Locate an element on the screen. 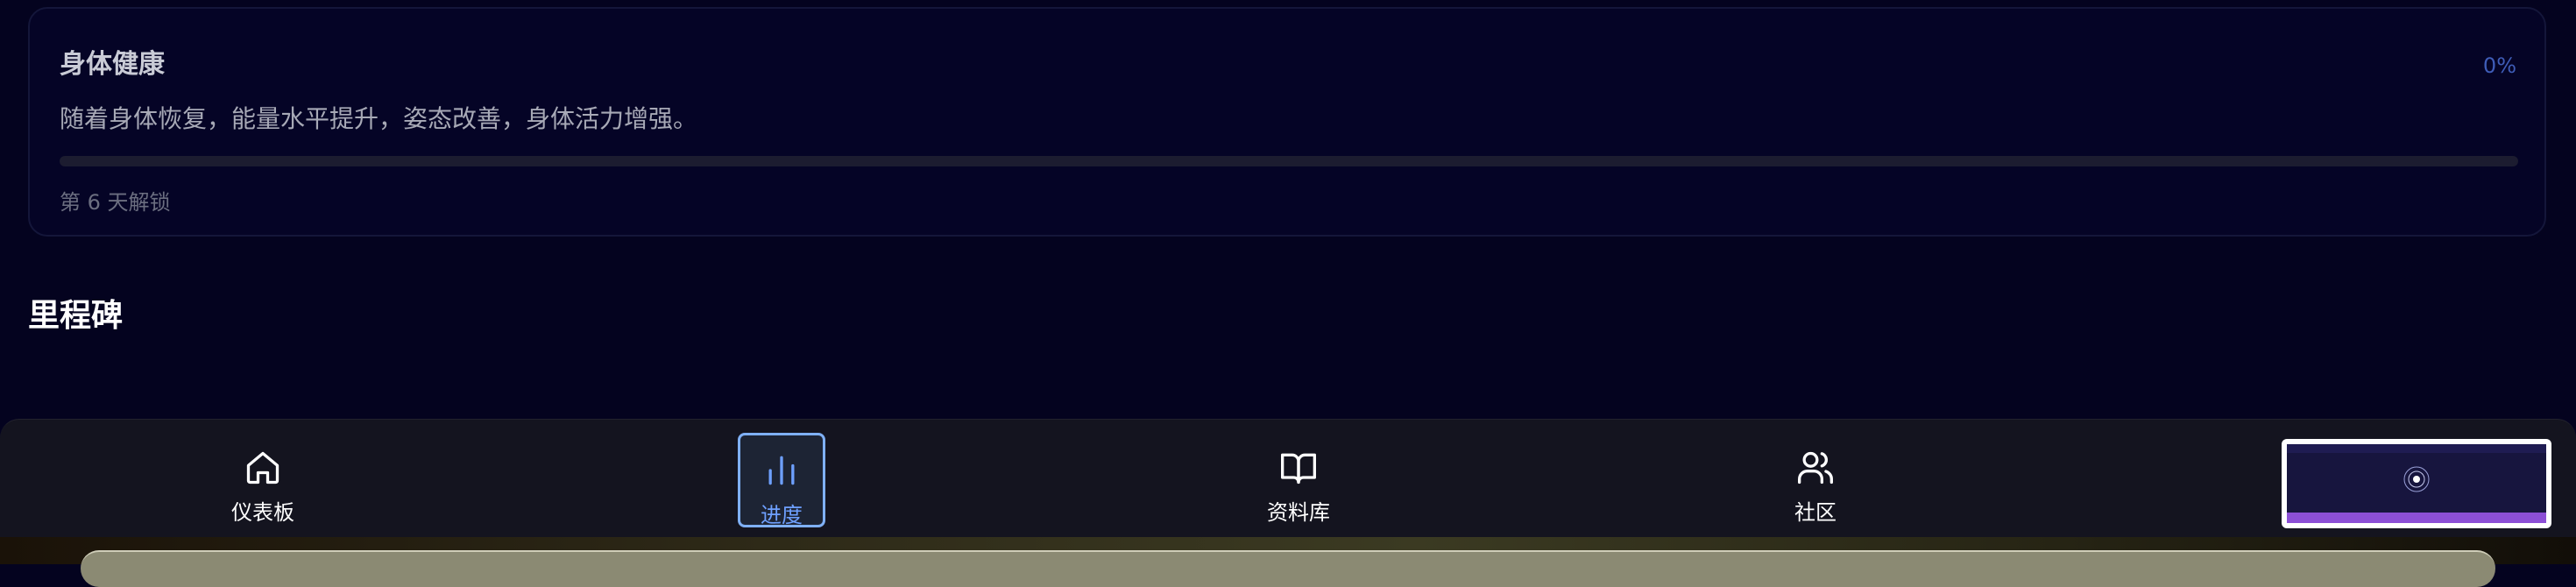  background-sheet is located at coordinates (1288, 568).